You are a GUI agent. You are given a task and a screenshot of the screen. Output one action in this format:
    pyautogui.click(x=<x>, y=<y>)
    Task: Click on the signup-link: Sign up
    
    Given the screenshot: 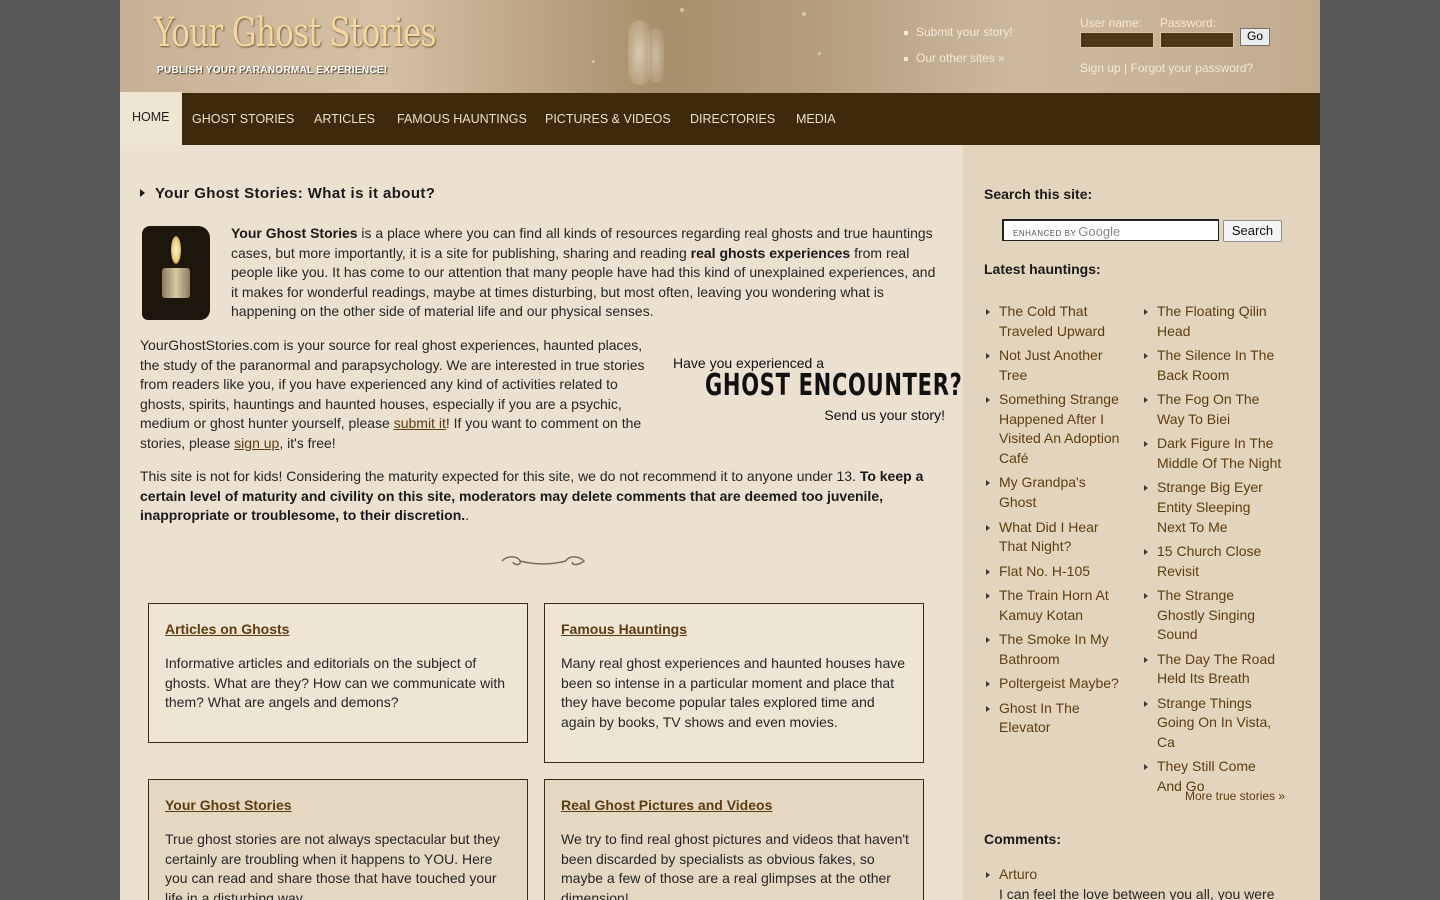 What is the action you would take?
    pyautogui.click(x=1100, y=68)
    